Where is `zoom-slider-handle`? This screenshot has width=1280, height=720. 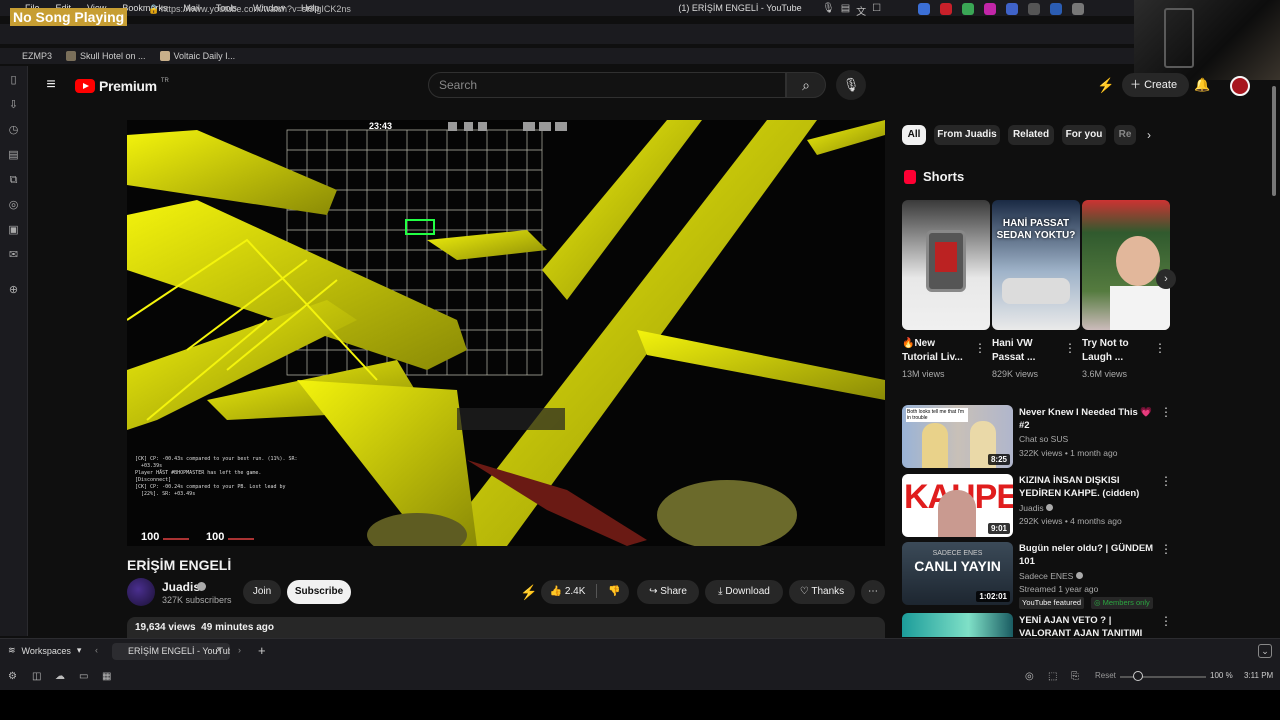 zoom-slider-handle is located at coordinates (1138, 676).